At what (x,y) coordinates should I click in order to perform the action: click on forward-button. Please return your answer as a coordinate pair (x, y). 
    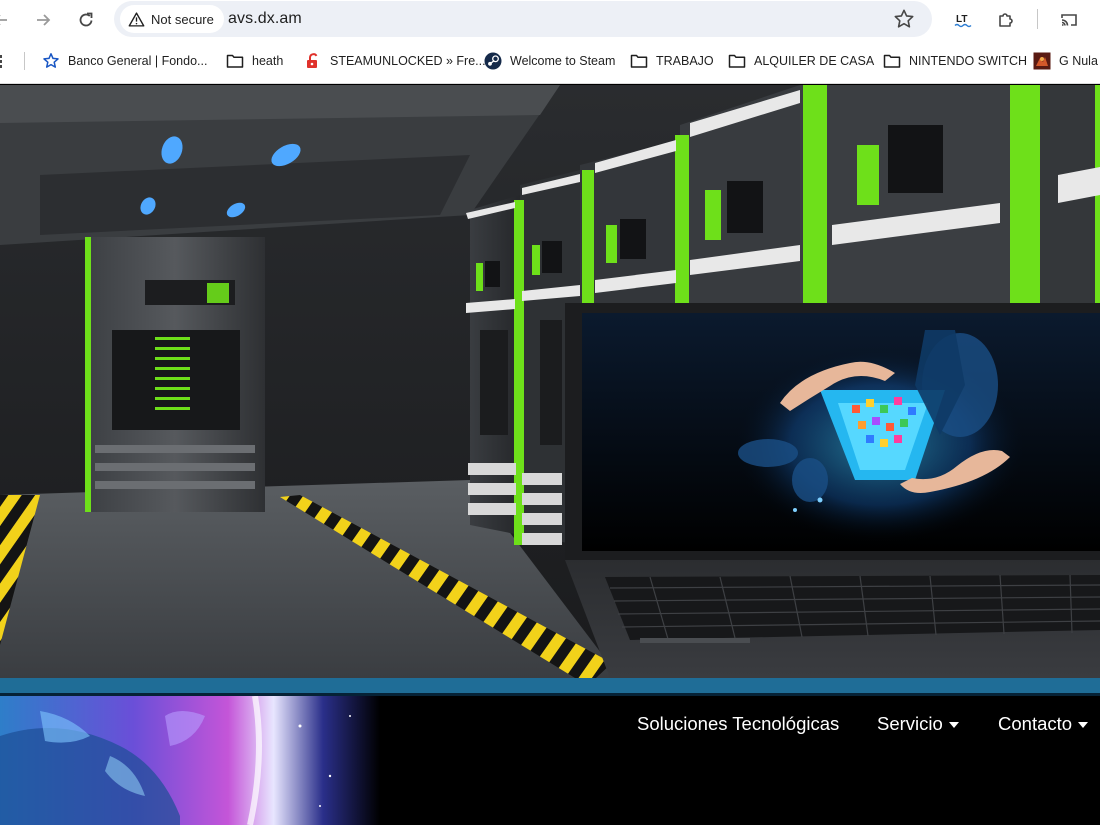
    Looking at the image, I should click on (43, 20).